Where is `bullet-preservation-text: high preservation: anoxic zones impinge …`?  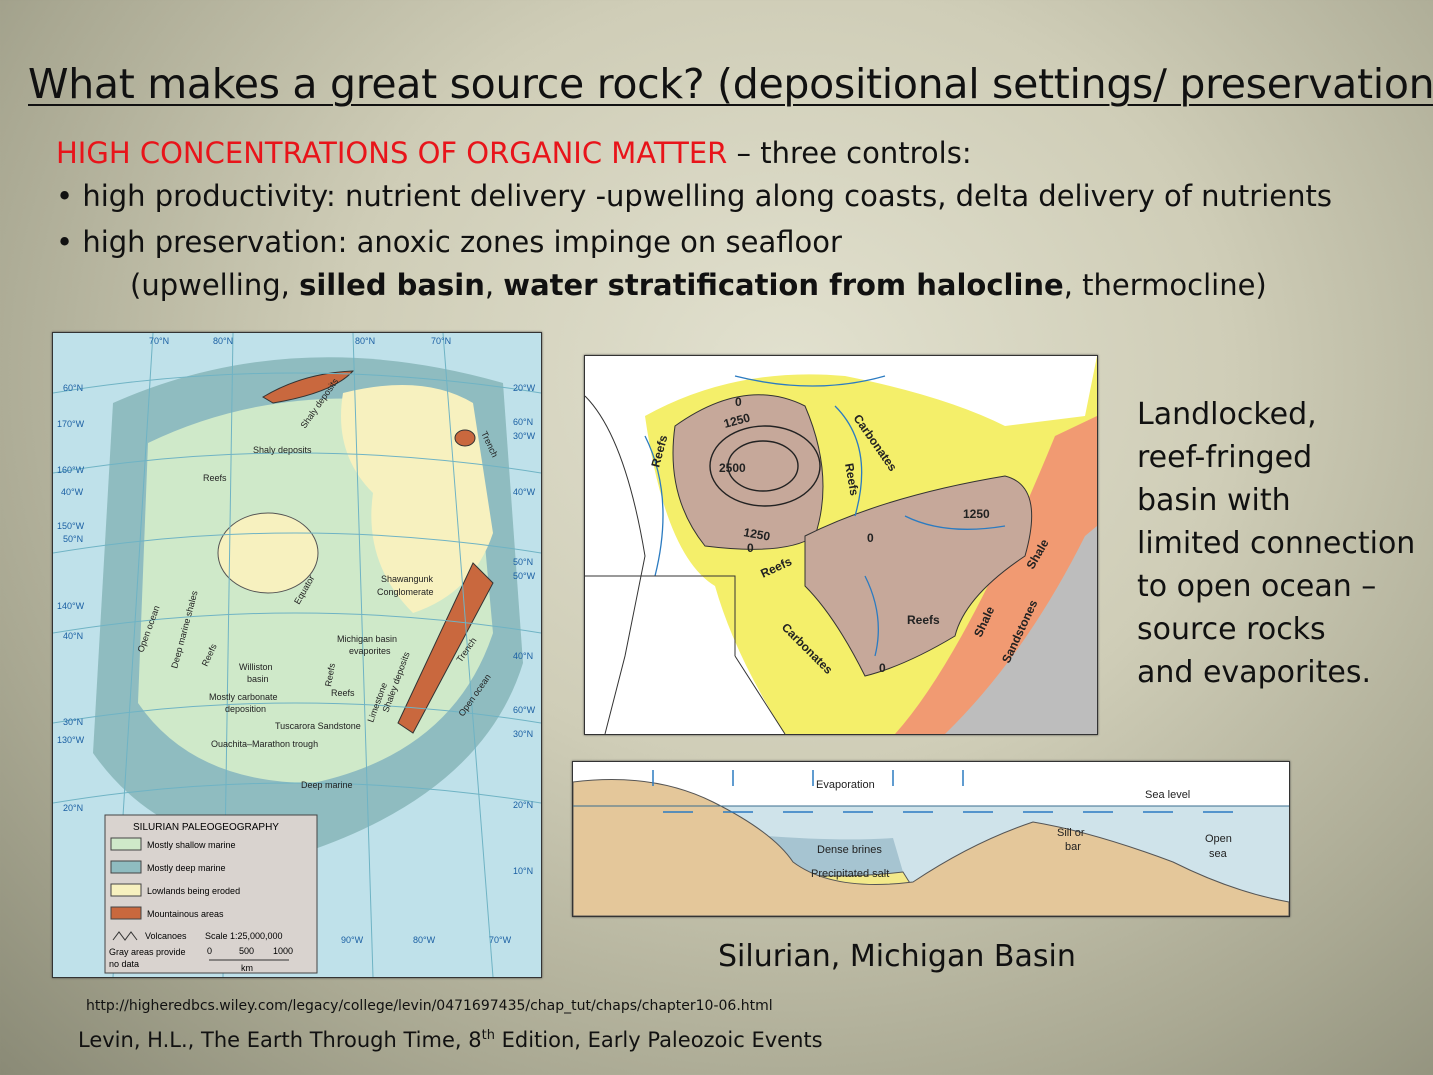 bullet-preservation-text: high preservation: anoxic zones impinge … is located at coordinates (462, 242).